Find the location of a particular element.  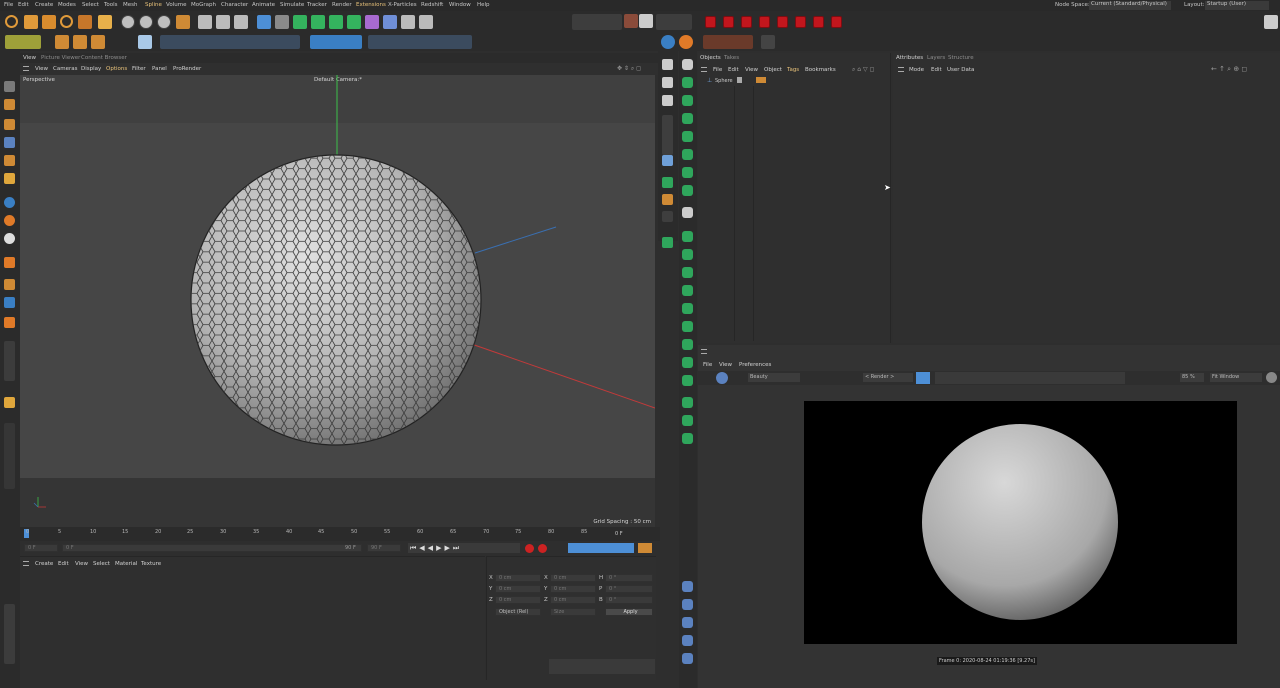

paint-icon is located at coordinates (667, 182).